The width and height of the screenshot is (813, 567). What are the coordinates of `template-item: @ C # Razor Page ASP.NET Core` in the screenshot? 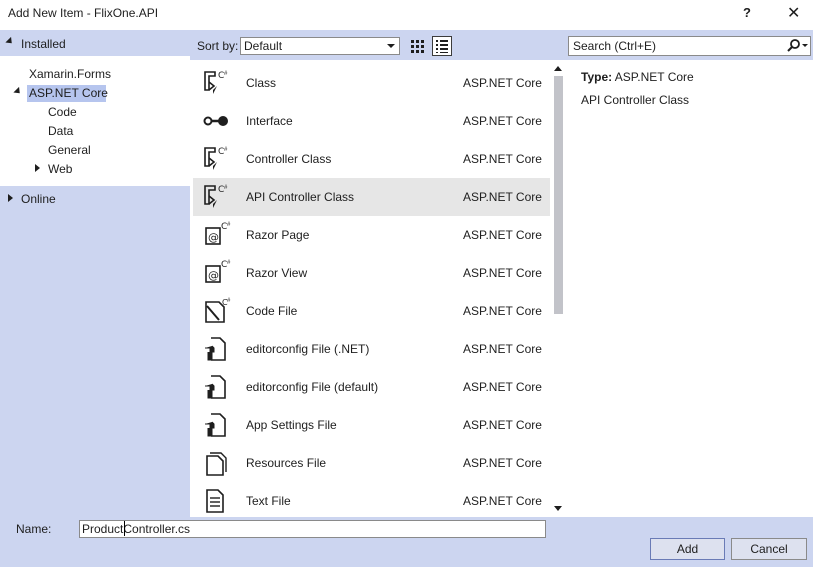 It's located at (371, 235).